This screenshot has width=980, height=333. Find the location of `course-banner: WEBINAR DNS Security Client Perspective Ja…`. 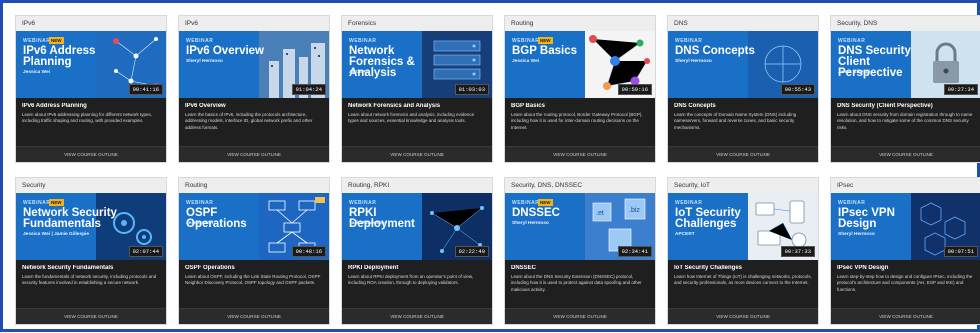

course-banner: WEBINAR DNS Security Client Perspective Ja… is located at coordinates (905, 64).